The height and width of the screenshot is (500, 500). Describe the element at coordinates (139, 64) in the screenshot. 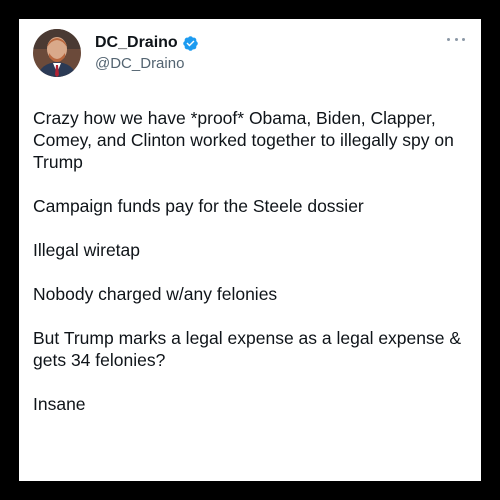

I see `author-handle: @DC_Draino` at that location.